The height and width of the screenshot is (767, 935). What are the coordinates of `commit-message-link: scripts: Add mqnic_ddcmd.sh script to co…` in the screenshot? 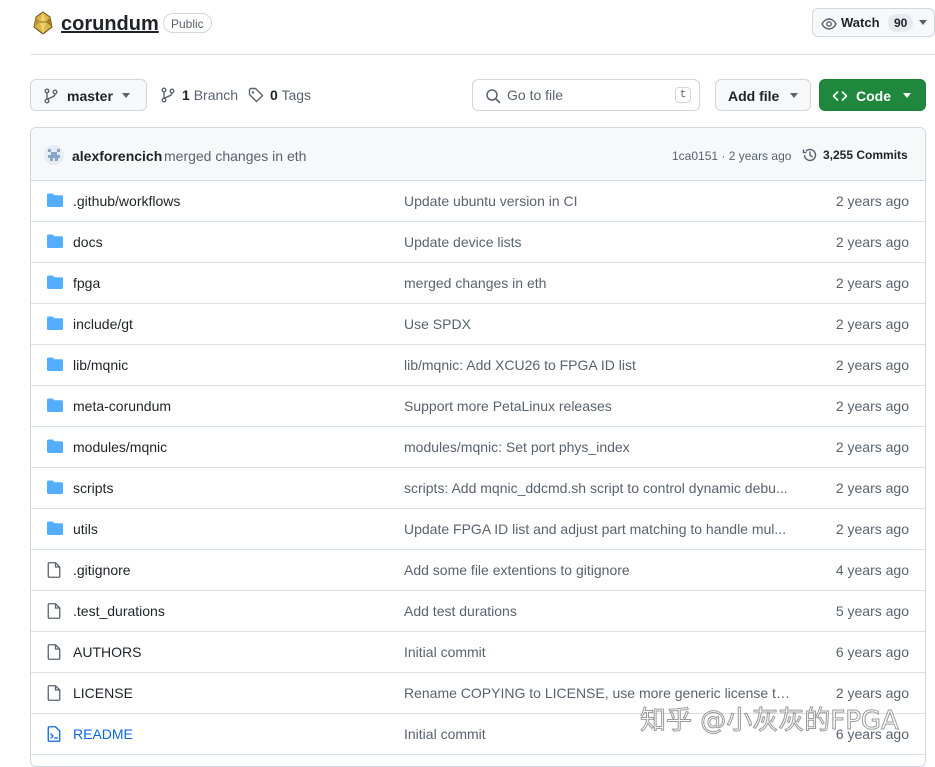 It's located at (596, 488).